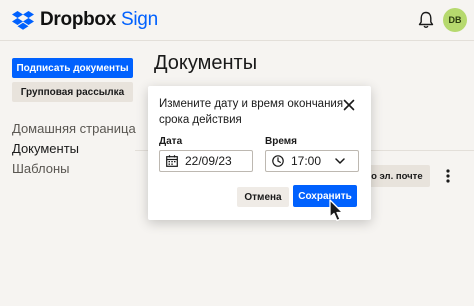 The image size is (474, 306). I want to click on sidebar-item-templates: Шаблоны, so click(41, 168).